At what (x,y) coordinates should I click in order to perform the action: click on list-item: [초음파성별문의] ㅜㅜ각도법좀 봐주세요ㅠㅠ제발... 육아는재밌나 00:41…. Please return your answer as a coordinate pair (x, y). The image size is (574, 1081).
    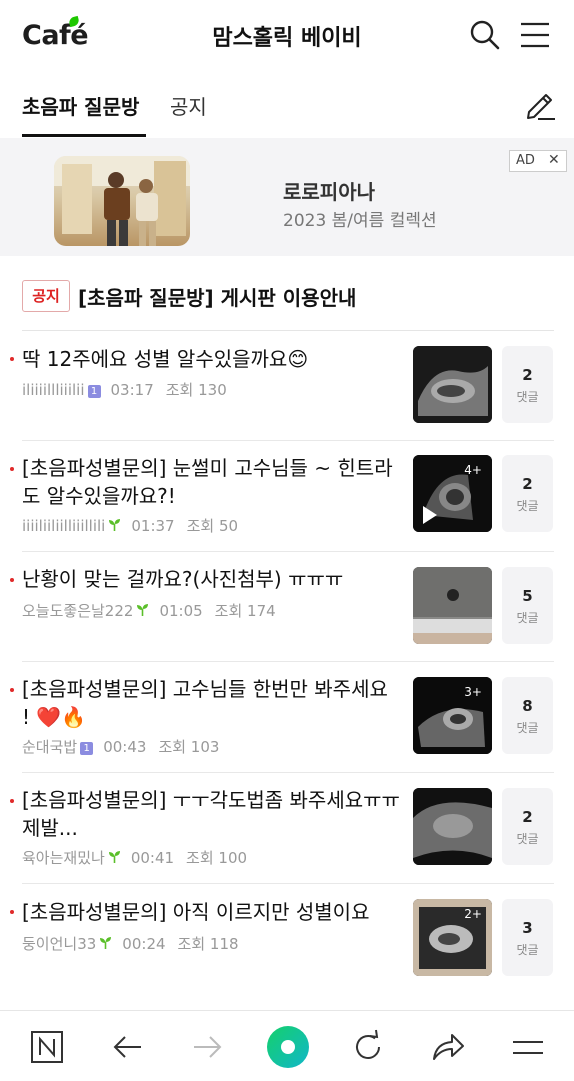
    Looking at the image, I should click on (287, 828).